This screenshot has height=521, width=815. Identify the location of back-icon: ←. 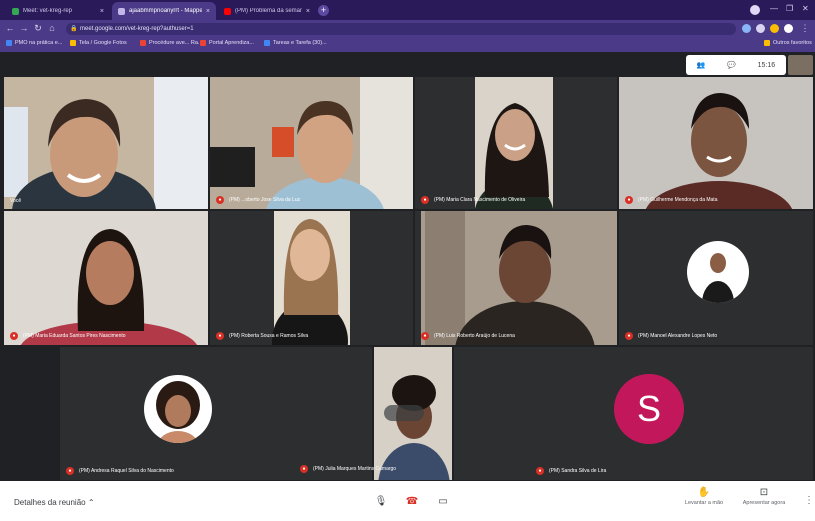
(10, 28).